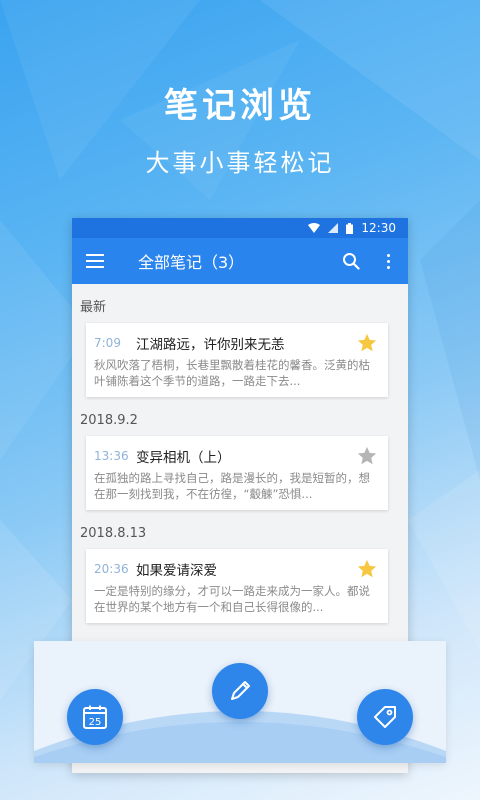  What do you see at coordinates (388, 261) in the screenshot?
I see `more-vert-icon` at bounding box center [388, 261].